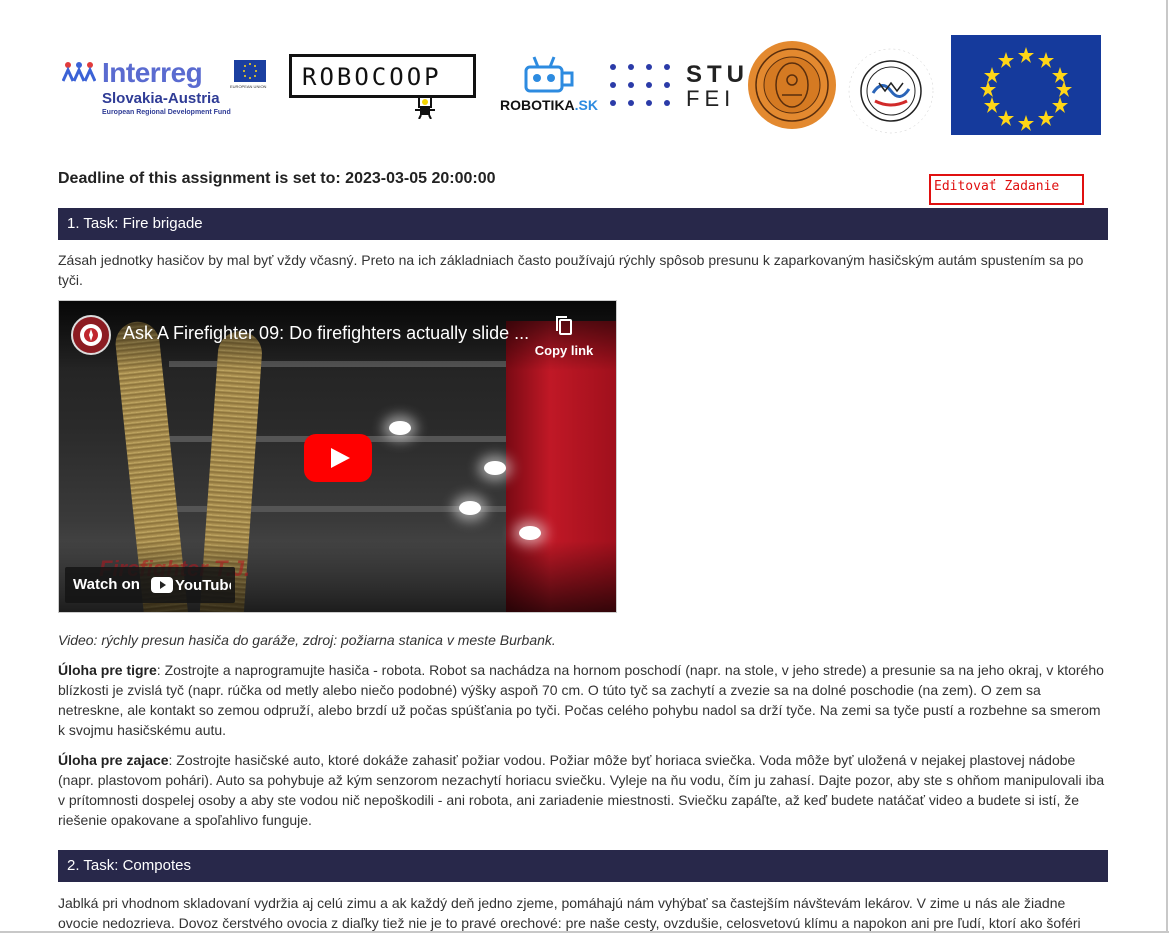 The width and height of the screenshot is (1169, 933). What do you see at coordinates (564, 350) in the screenshot?
I see `copy-link-label: Copy link` at bounding box center [564, 350].